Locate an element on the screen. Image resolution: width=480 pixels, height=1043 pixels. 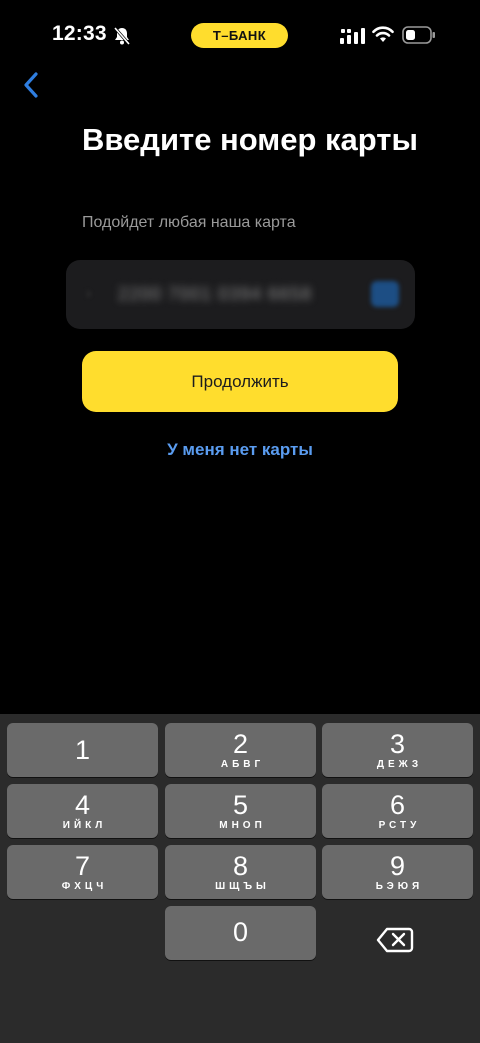
key-letters: АБВГ is located at coordinates (242, 764).